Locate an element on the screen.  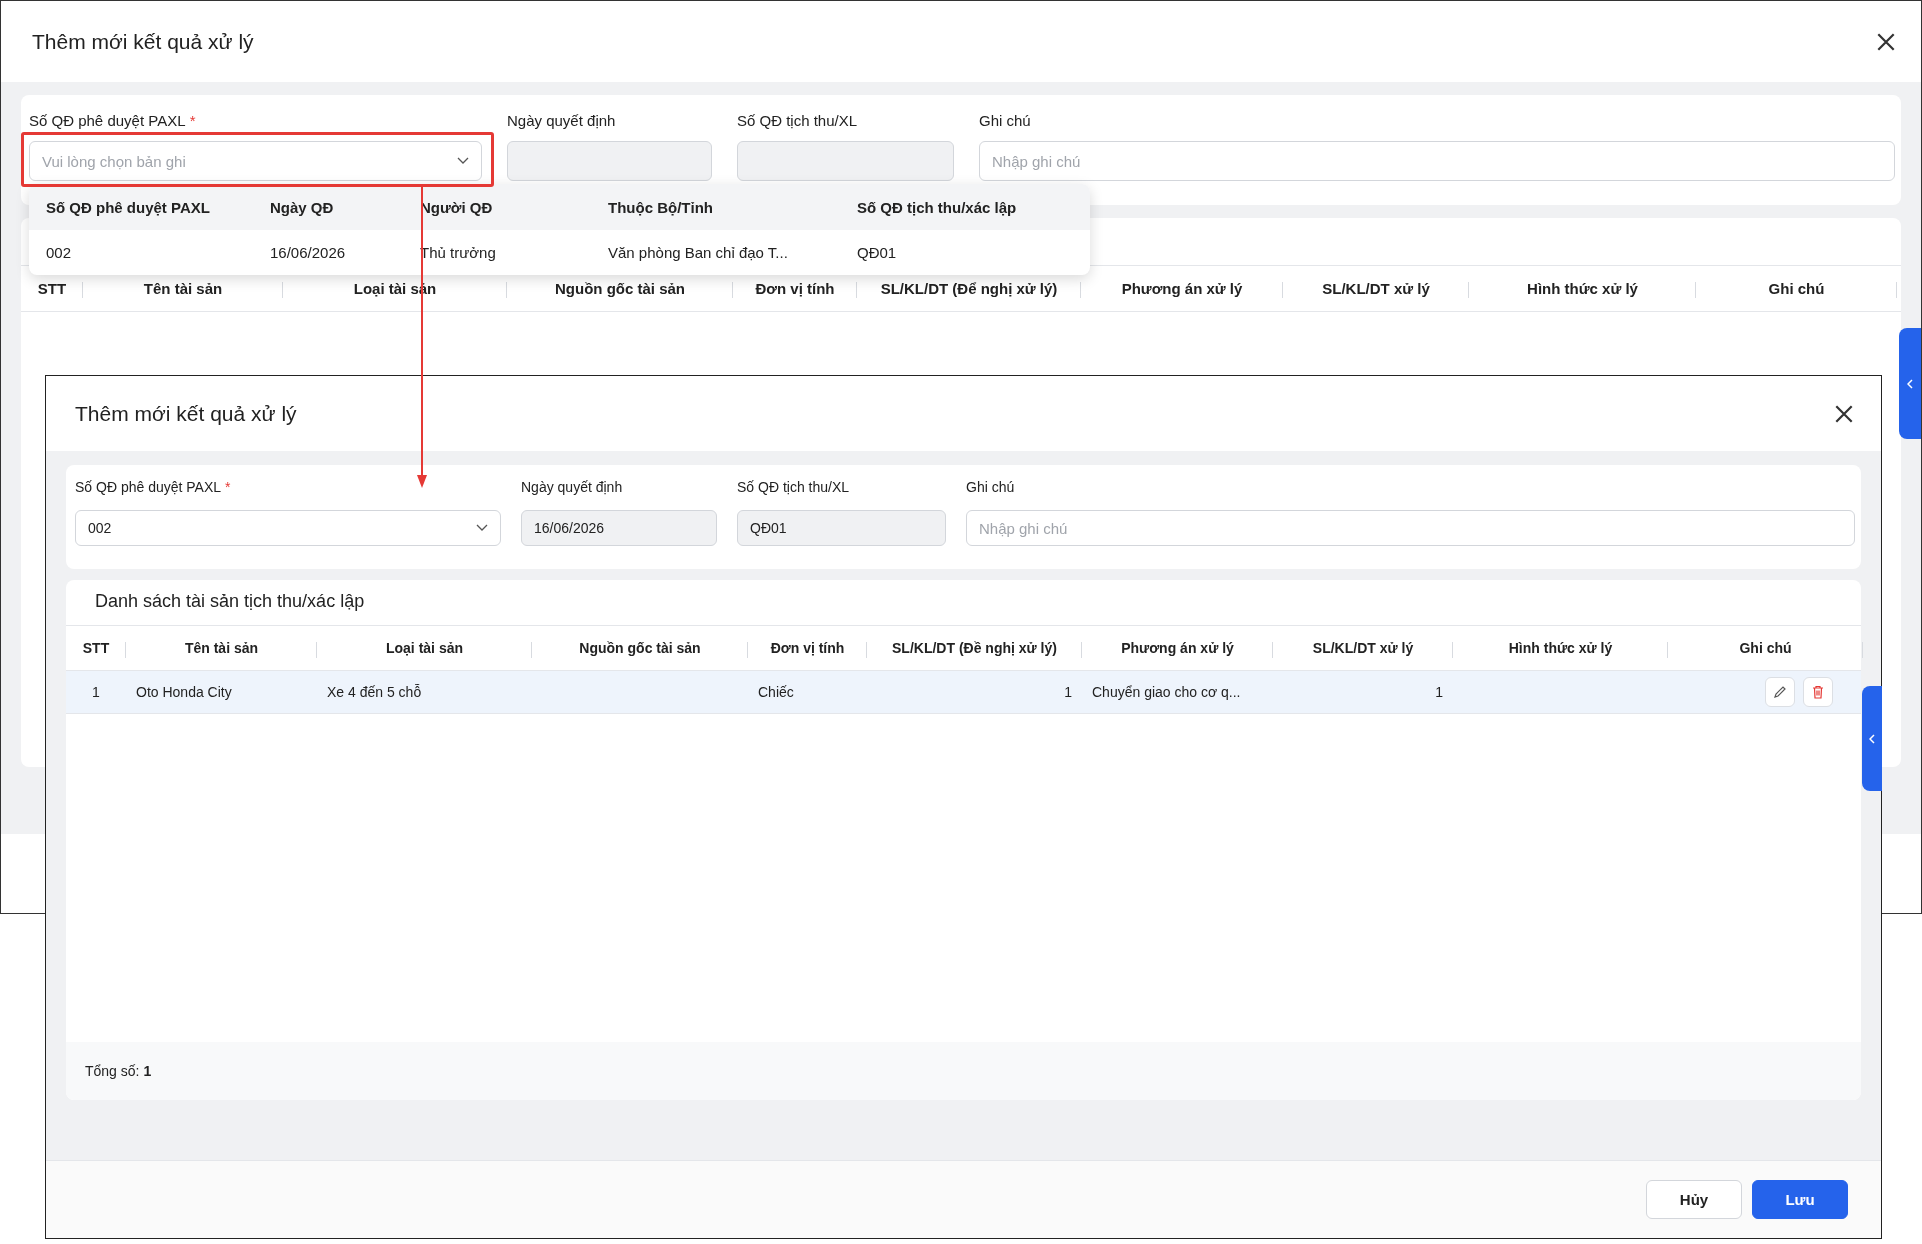
select-field: 002 is located at coordinates (288, 528).